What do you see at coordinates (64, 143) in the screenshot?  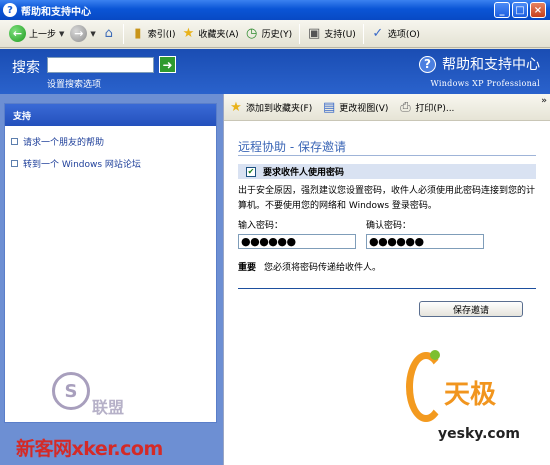 I see `sidebar-item-label: 请求一个朋友的帮助` at bounding box center [64, 143].